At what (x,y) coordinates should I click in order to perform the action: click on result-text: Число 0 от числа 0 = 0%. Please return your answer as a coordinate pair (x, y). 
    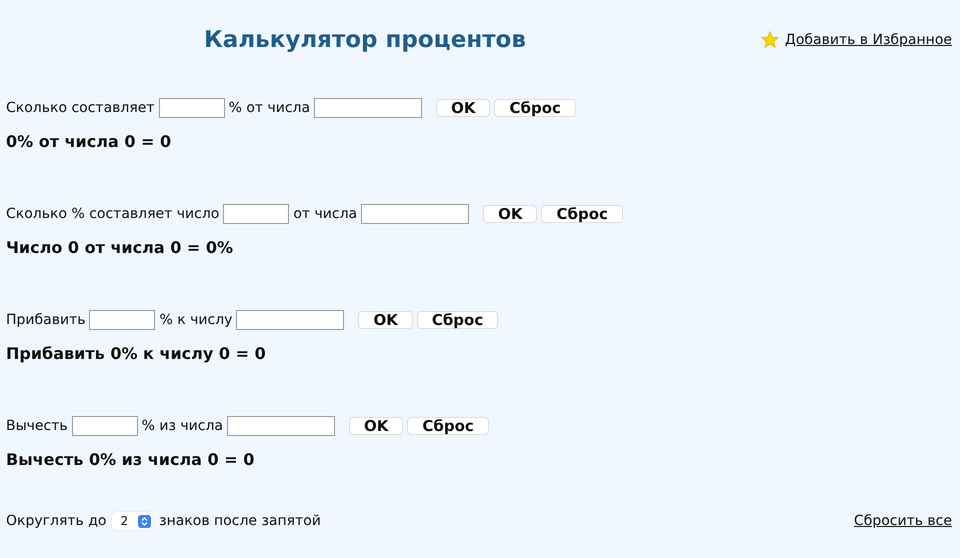
    Looking at the image, I should click on (120, 247).